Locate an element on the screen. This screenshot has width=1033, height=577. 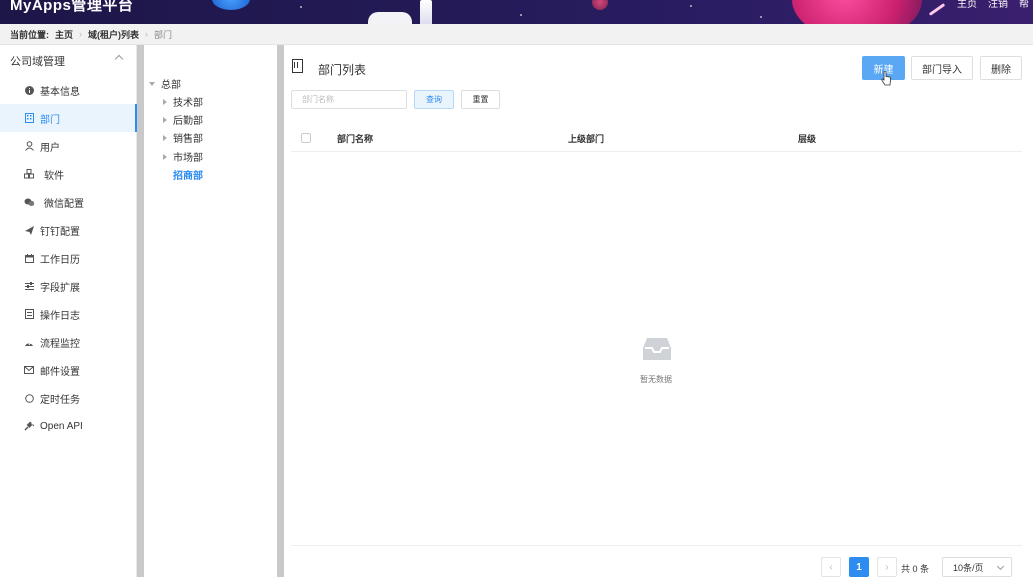
sidebar-item-wechat: 微信配置 is located at coordinates (68, 202).